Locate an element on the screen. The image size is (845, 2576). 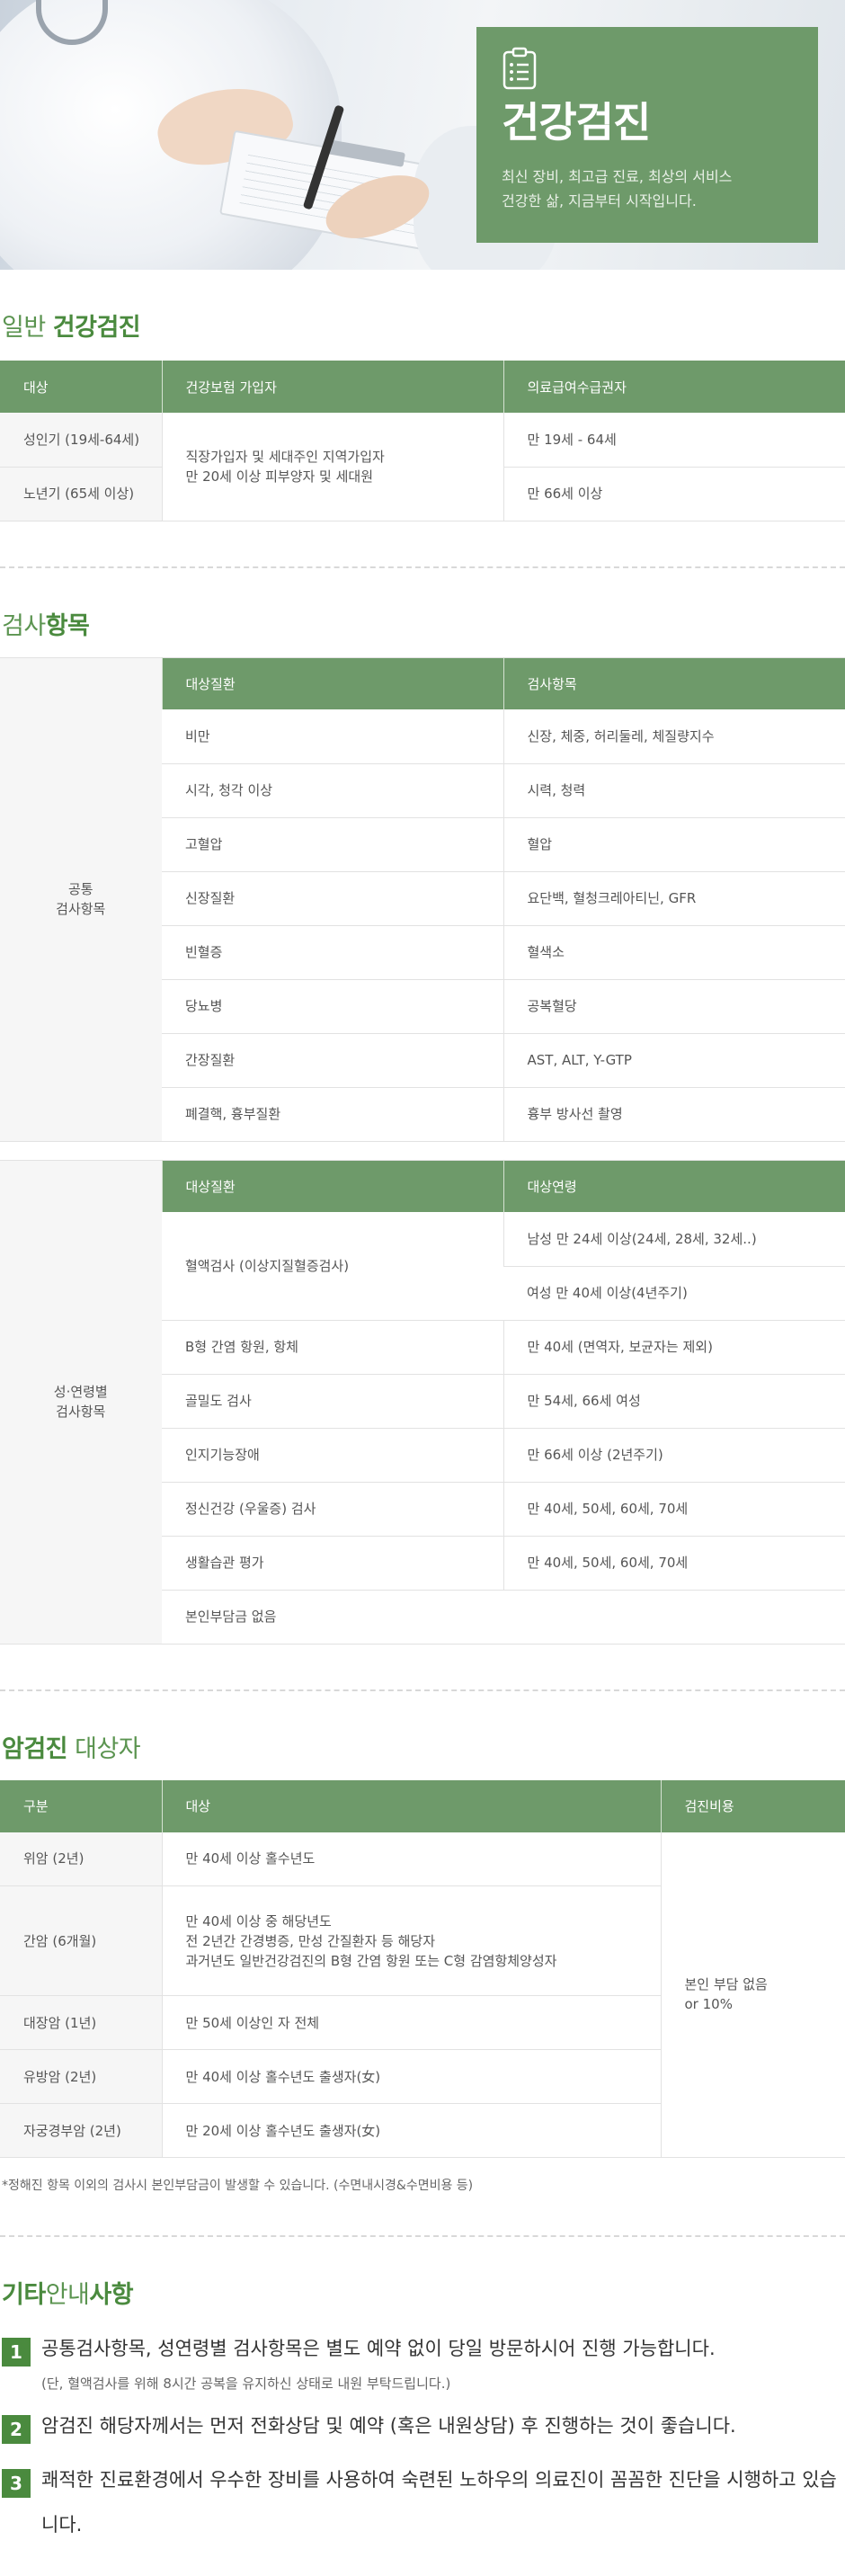
medicaid-cell: 만 19세 - 64세 is located at coordinates (674, 441).